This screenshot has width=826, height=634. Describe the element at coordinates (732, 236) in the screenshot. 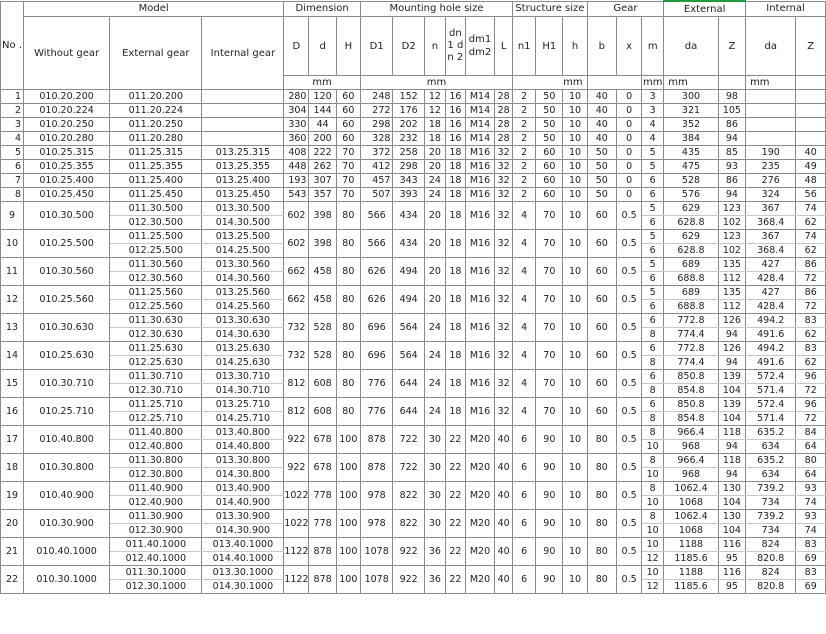

I see `cell-Z: 123` at that location.